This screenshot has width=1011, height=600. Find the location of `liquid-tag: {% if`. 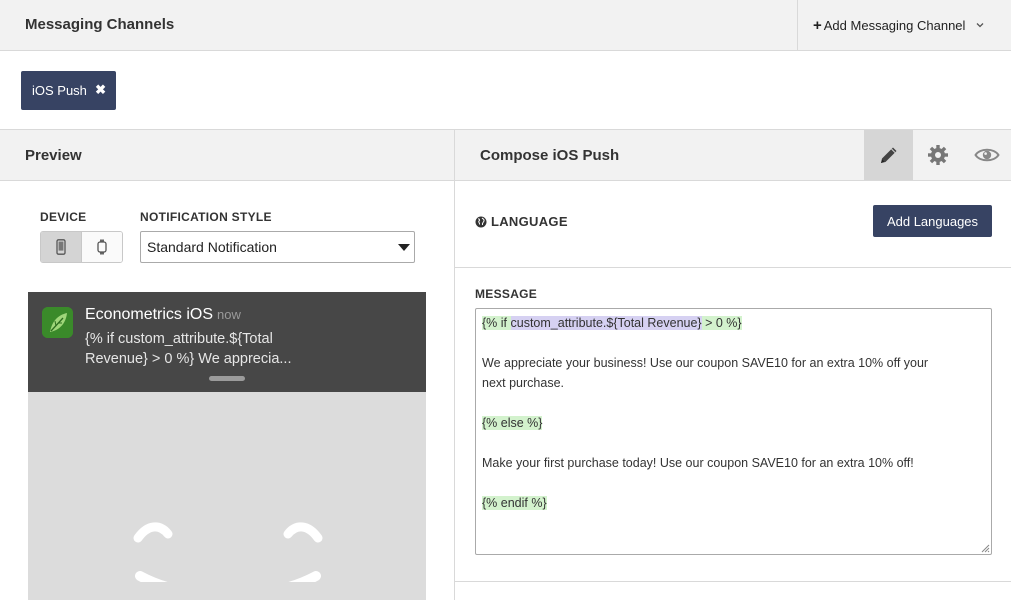

liquid-tag: {% if is located at coordinates (496, 323).